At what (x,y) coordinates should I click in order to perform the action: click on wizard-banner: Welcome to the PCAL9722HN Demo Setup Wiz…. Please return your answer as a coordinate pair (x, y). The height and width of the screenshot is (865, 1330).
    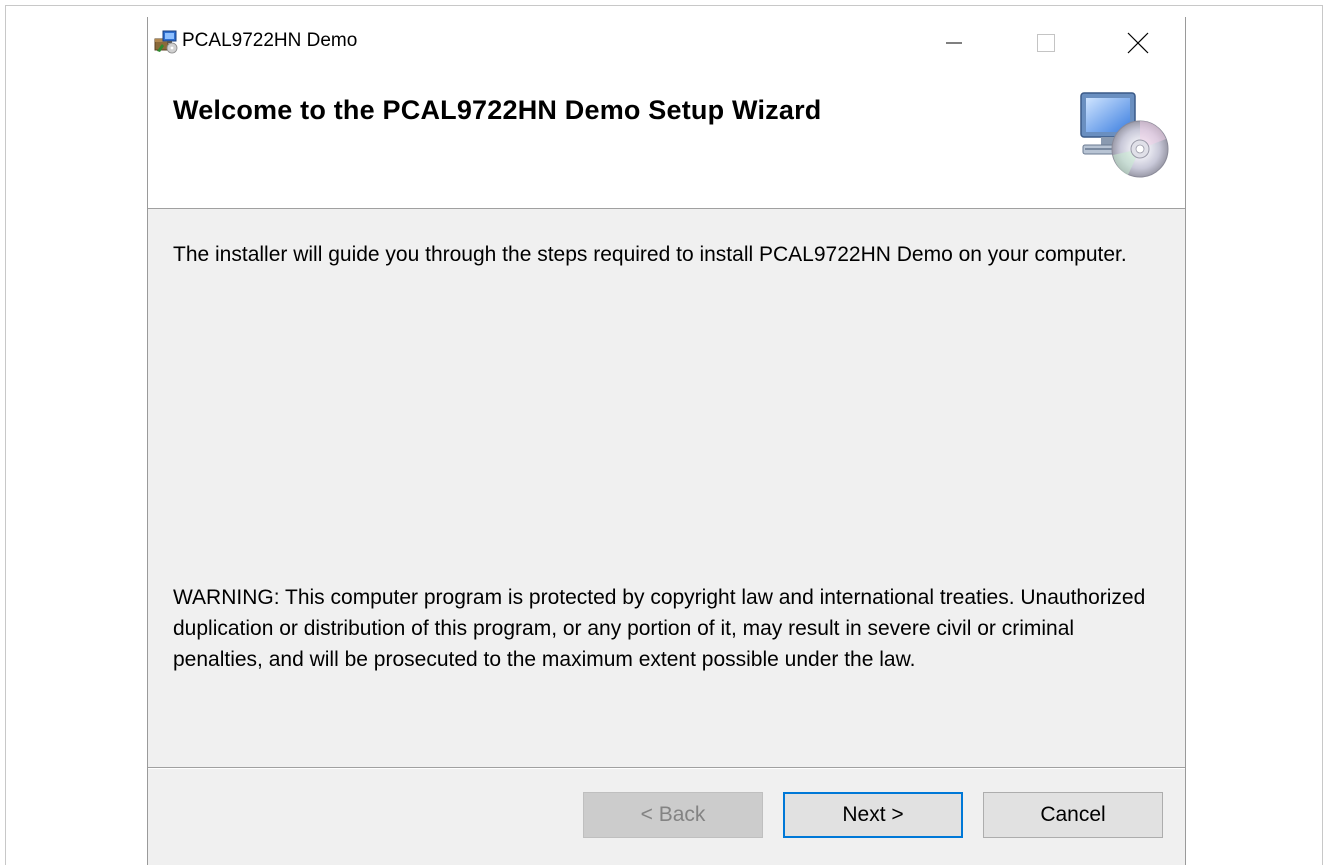
    Looking at the image, I should click on (666, 139).